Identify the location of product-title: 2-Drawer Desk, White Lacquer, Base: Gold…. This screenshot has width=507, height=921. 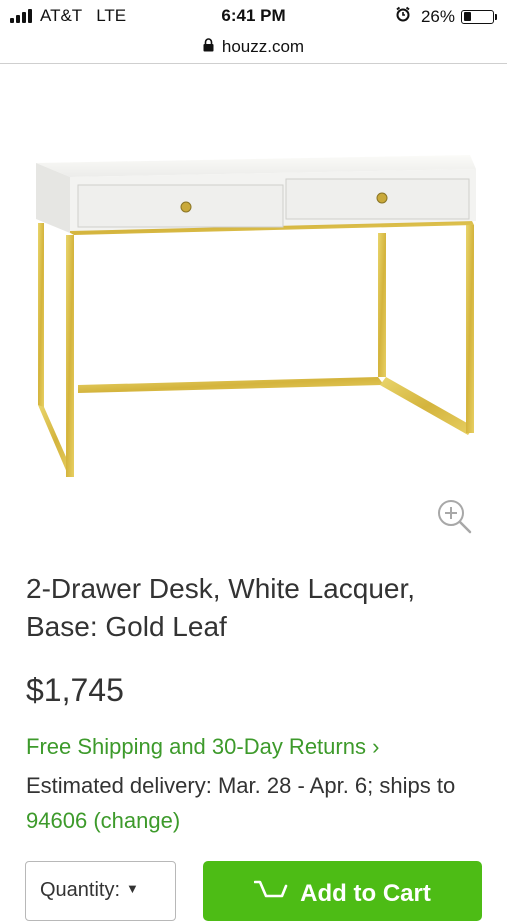
(221, 607).